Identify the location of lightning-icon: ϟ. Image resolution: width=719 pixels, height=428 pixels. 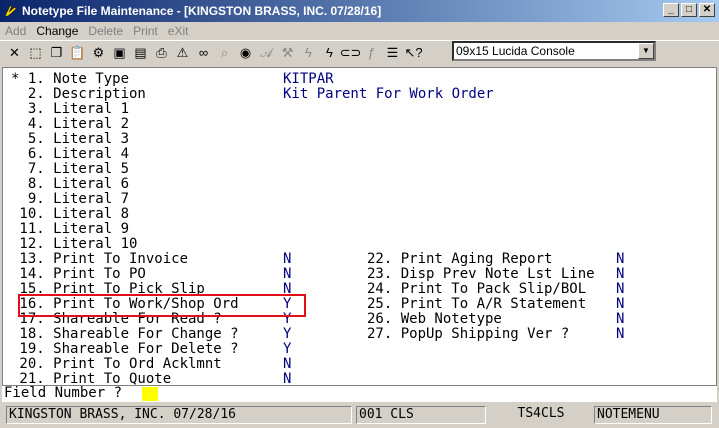
(308, 52).